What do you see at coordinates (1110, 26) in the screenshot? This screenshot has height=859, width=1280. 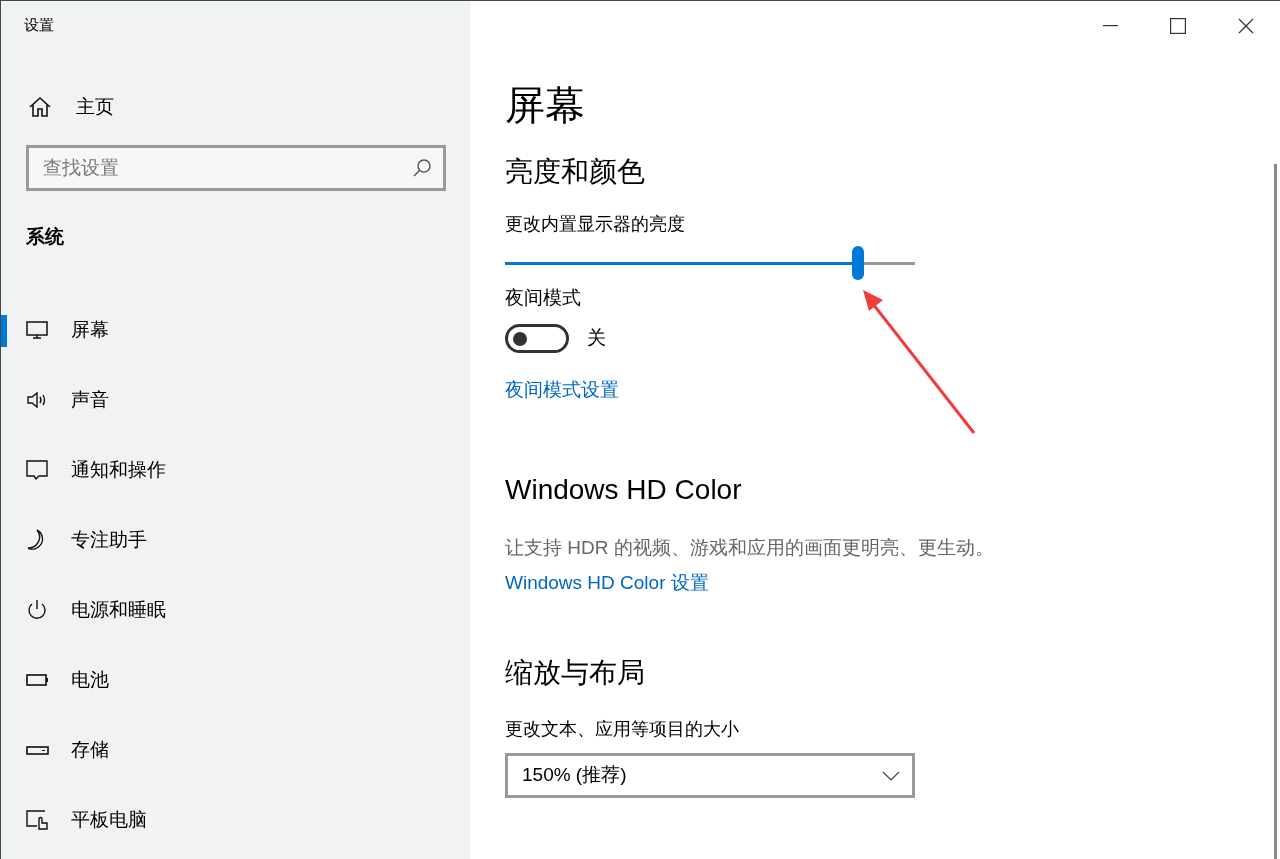 I see `minimize-icon` at bounding box center [1110, 26].